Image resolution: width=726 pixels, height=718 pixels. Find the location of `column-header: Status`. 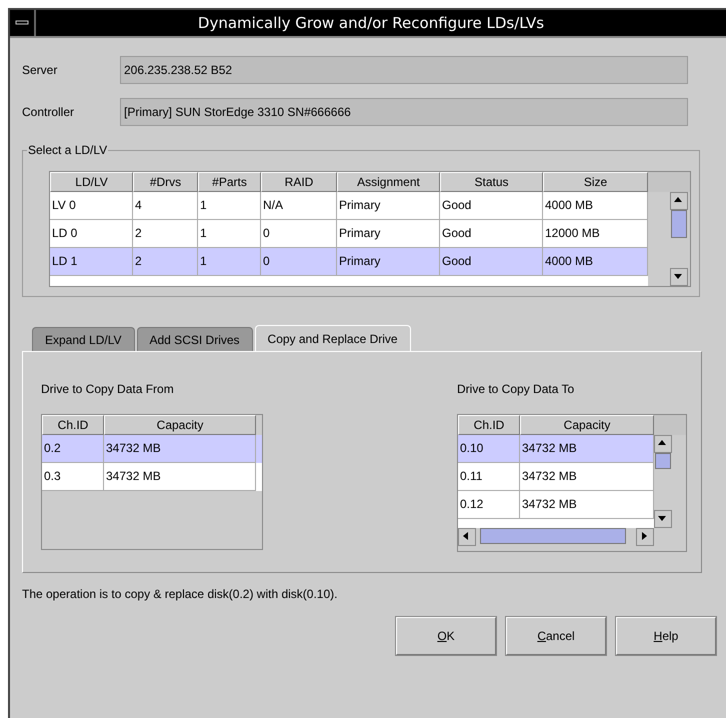

column-header: Status is located at coordinates (491, 182).